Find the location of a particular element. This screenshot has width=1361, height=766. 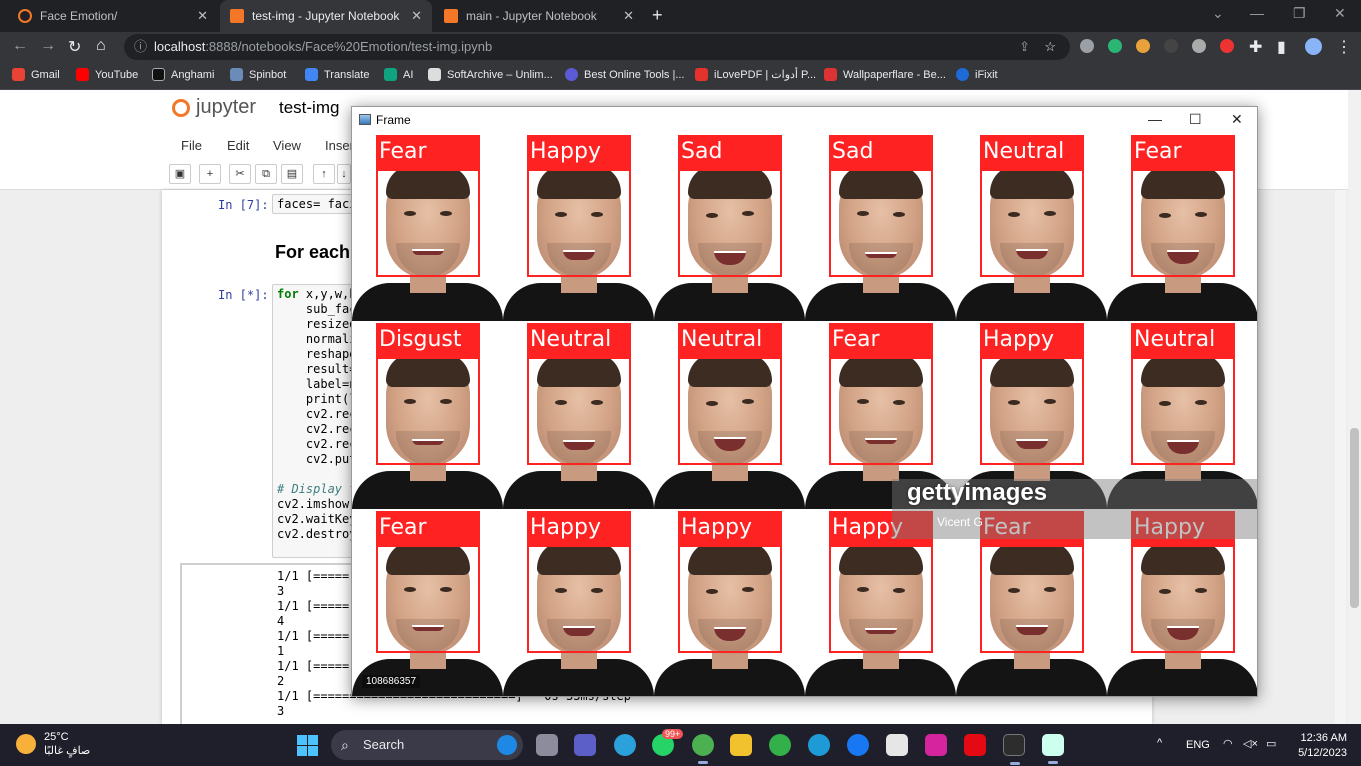

menu-kebab-icon: ⋮ is located at coordinates (1344, 47).